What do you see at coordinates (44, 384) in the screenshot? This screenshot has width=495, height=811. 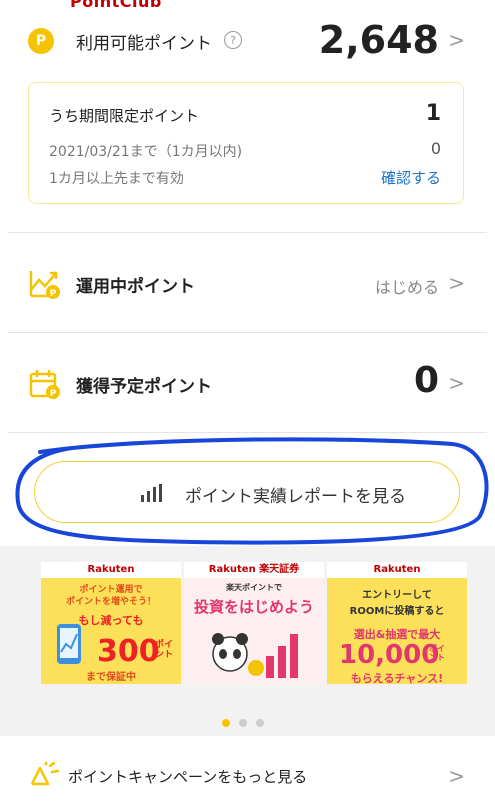 I see `calendar-point-icon: P` at bounding box center [44, 384].